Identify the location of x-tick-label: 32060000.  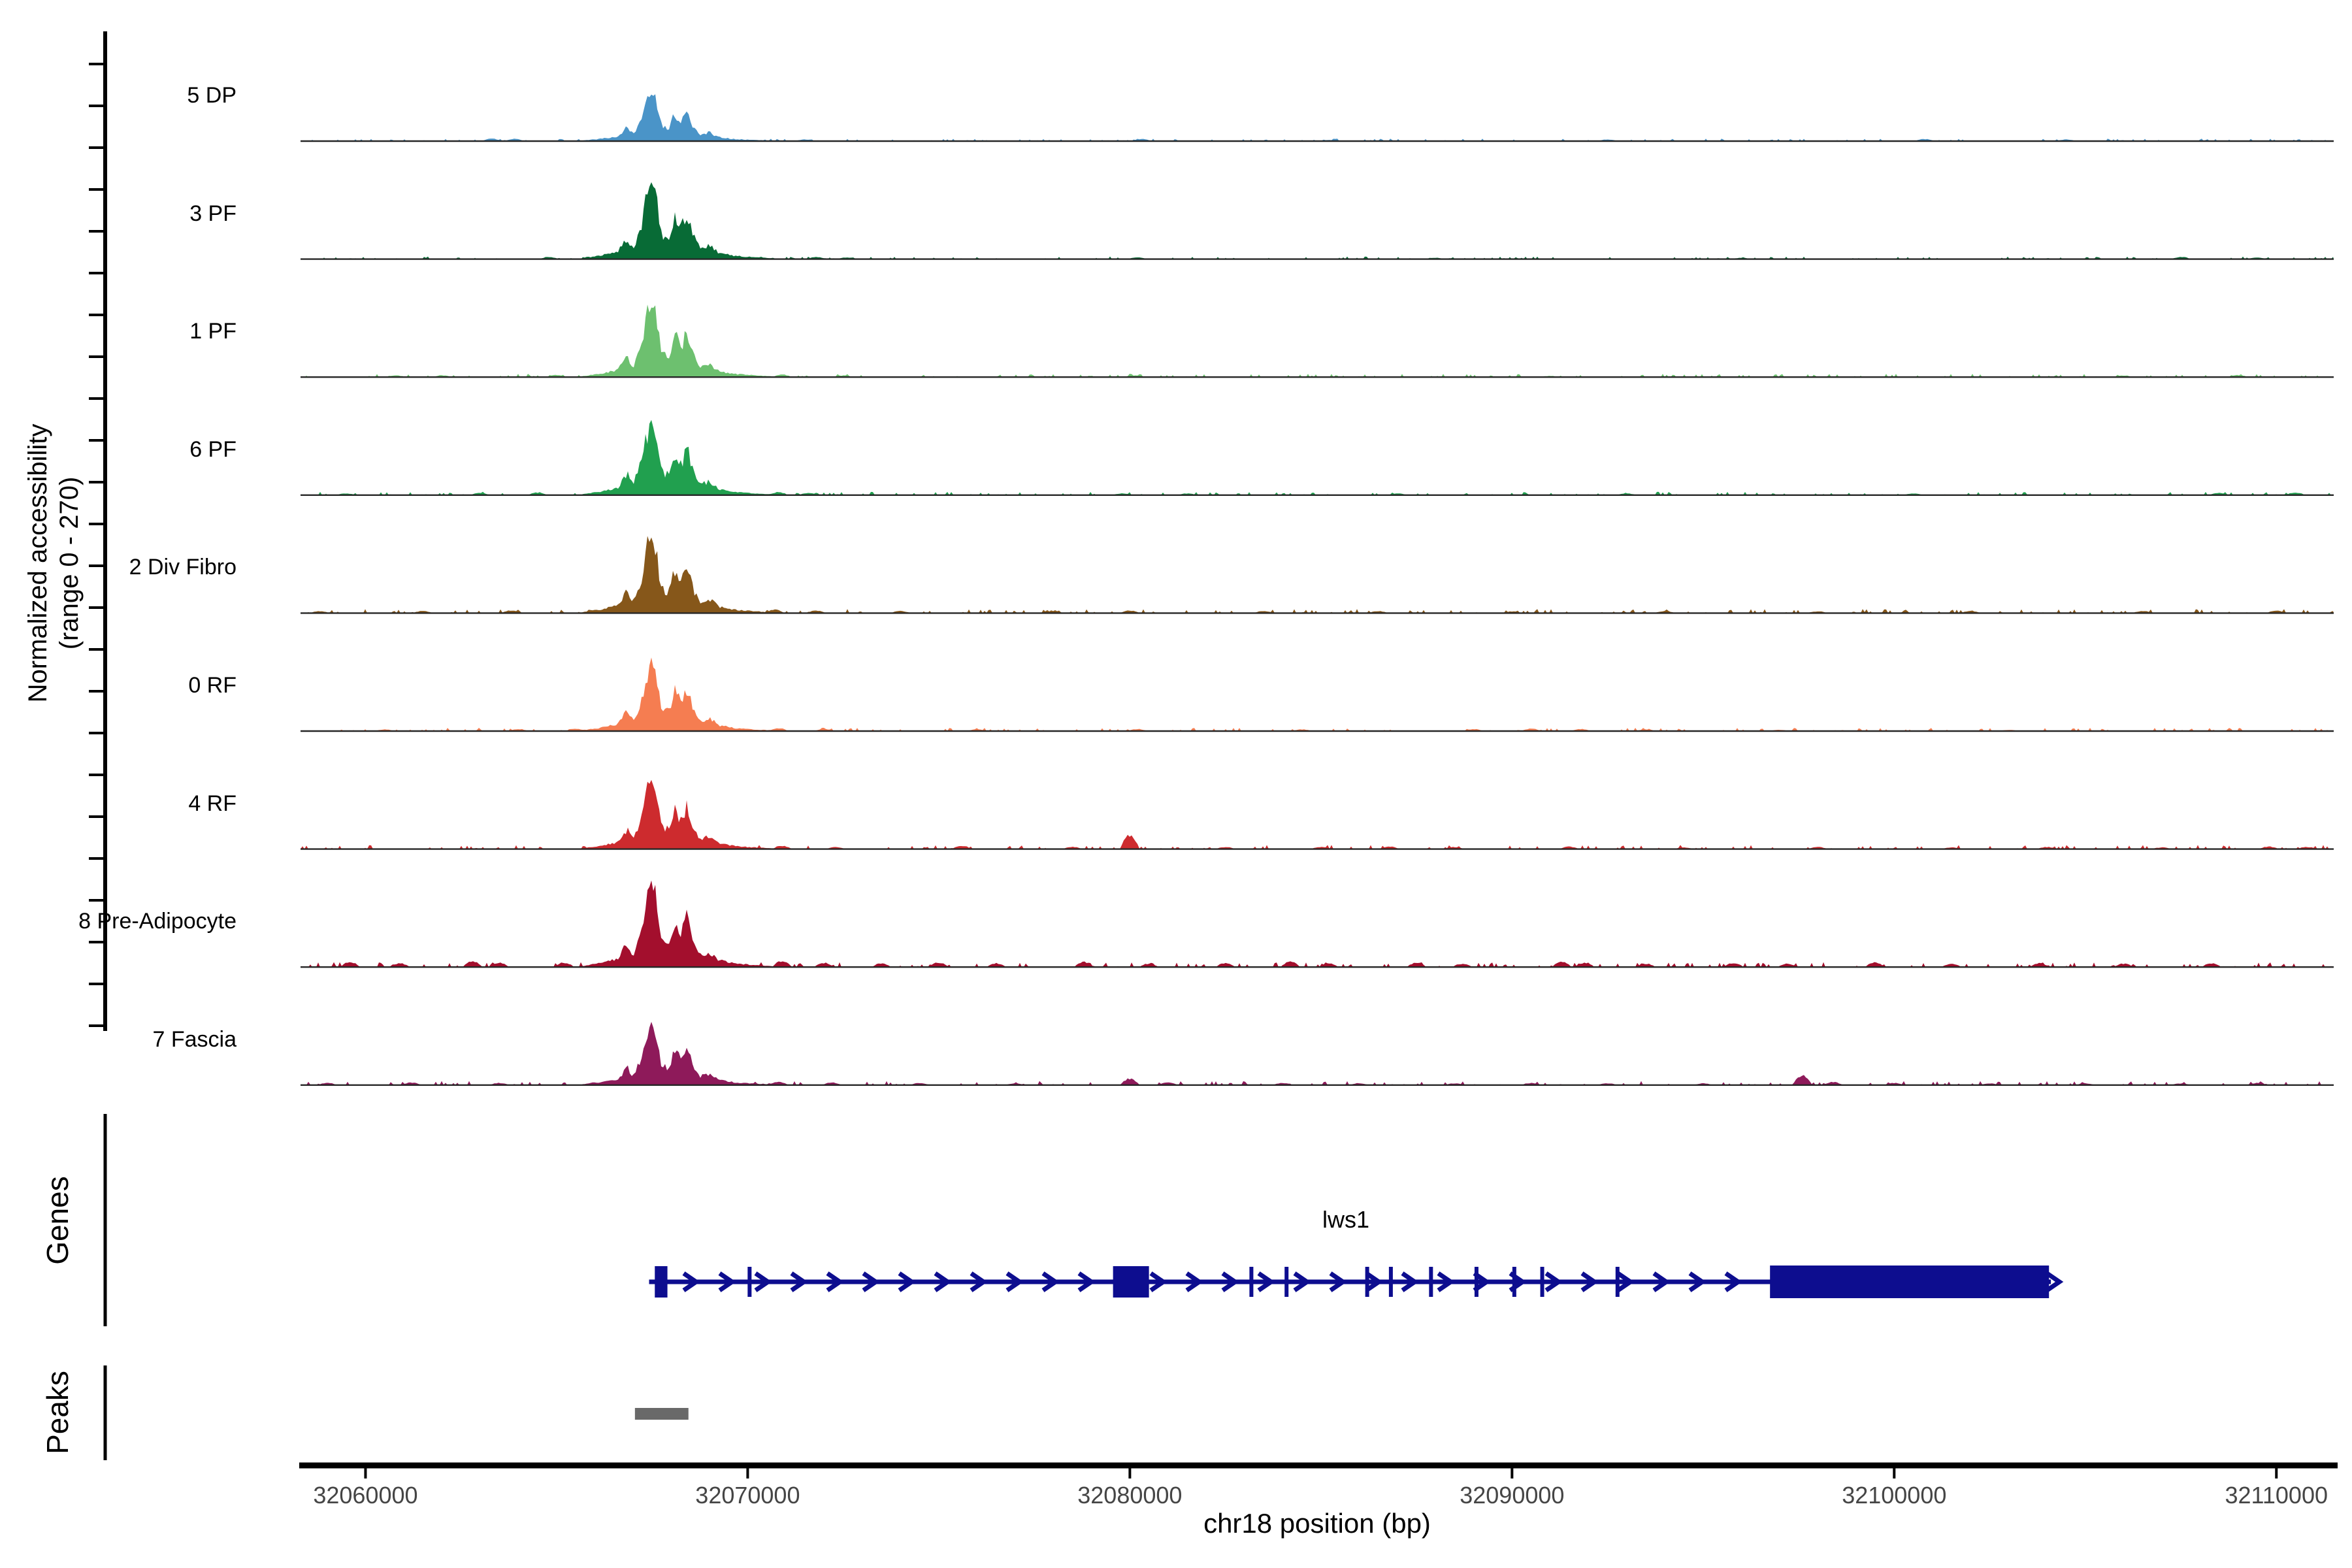
(365, 1495).